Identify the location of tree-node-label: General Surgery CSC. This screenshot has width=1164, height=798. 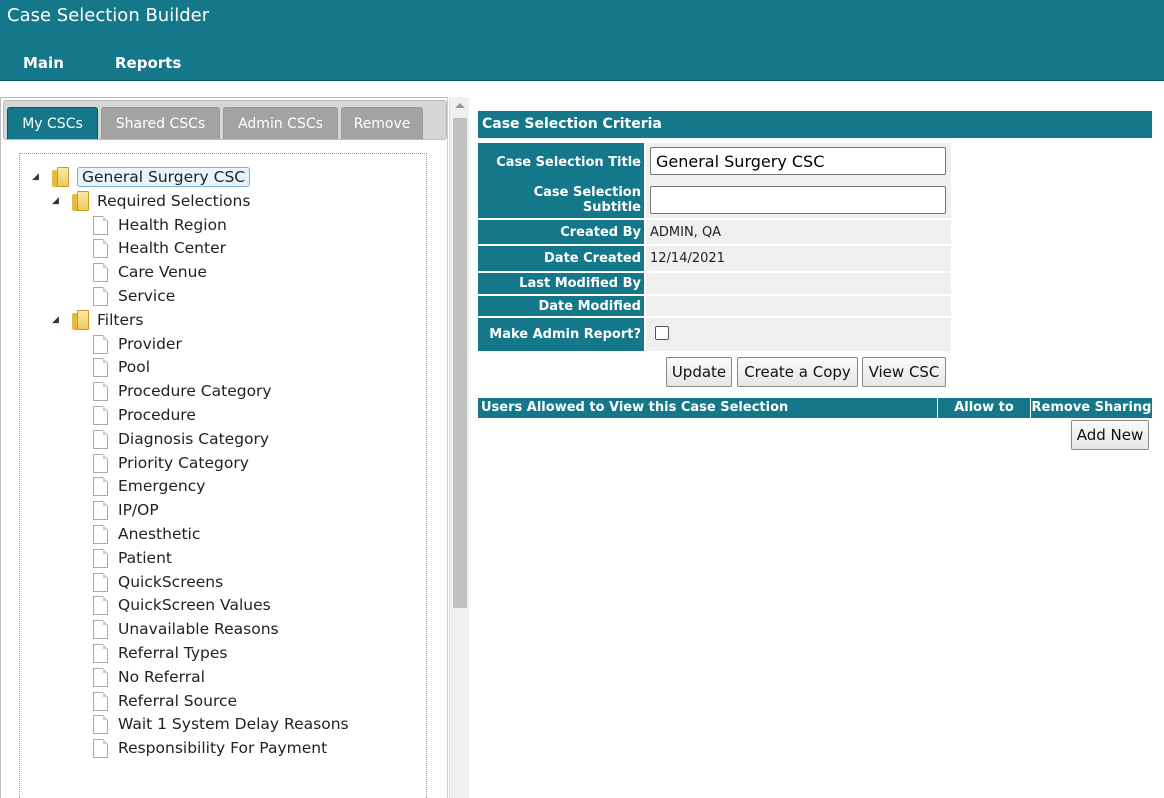
(164, 177).